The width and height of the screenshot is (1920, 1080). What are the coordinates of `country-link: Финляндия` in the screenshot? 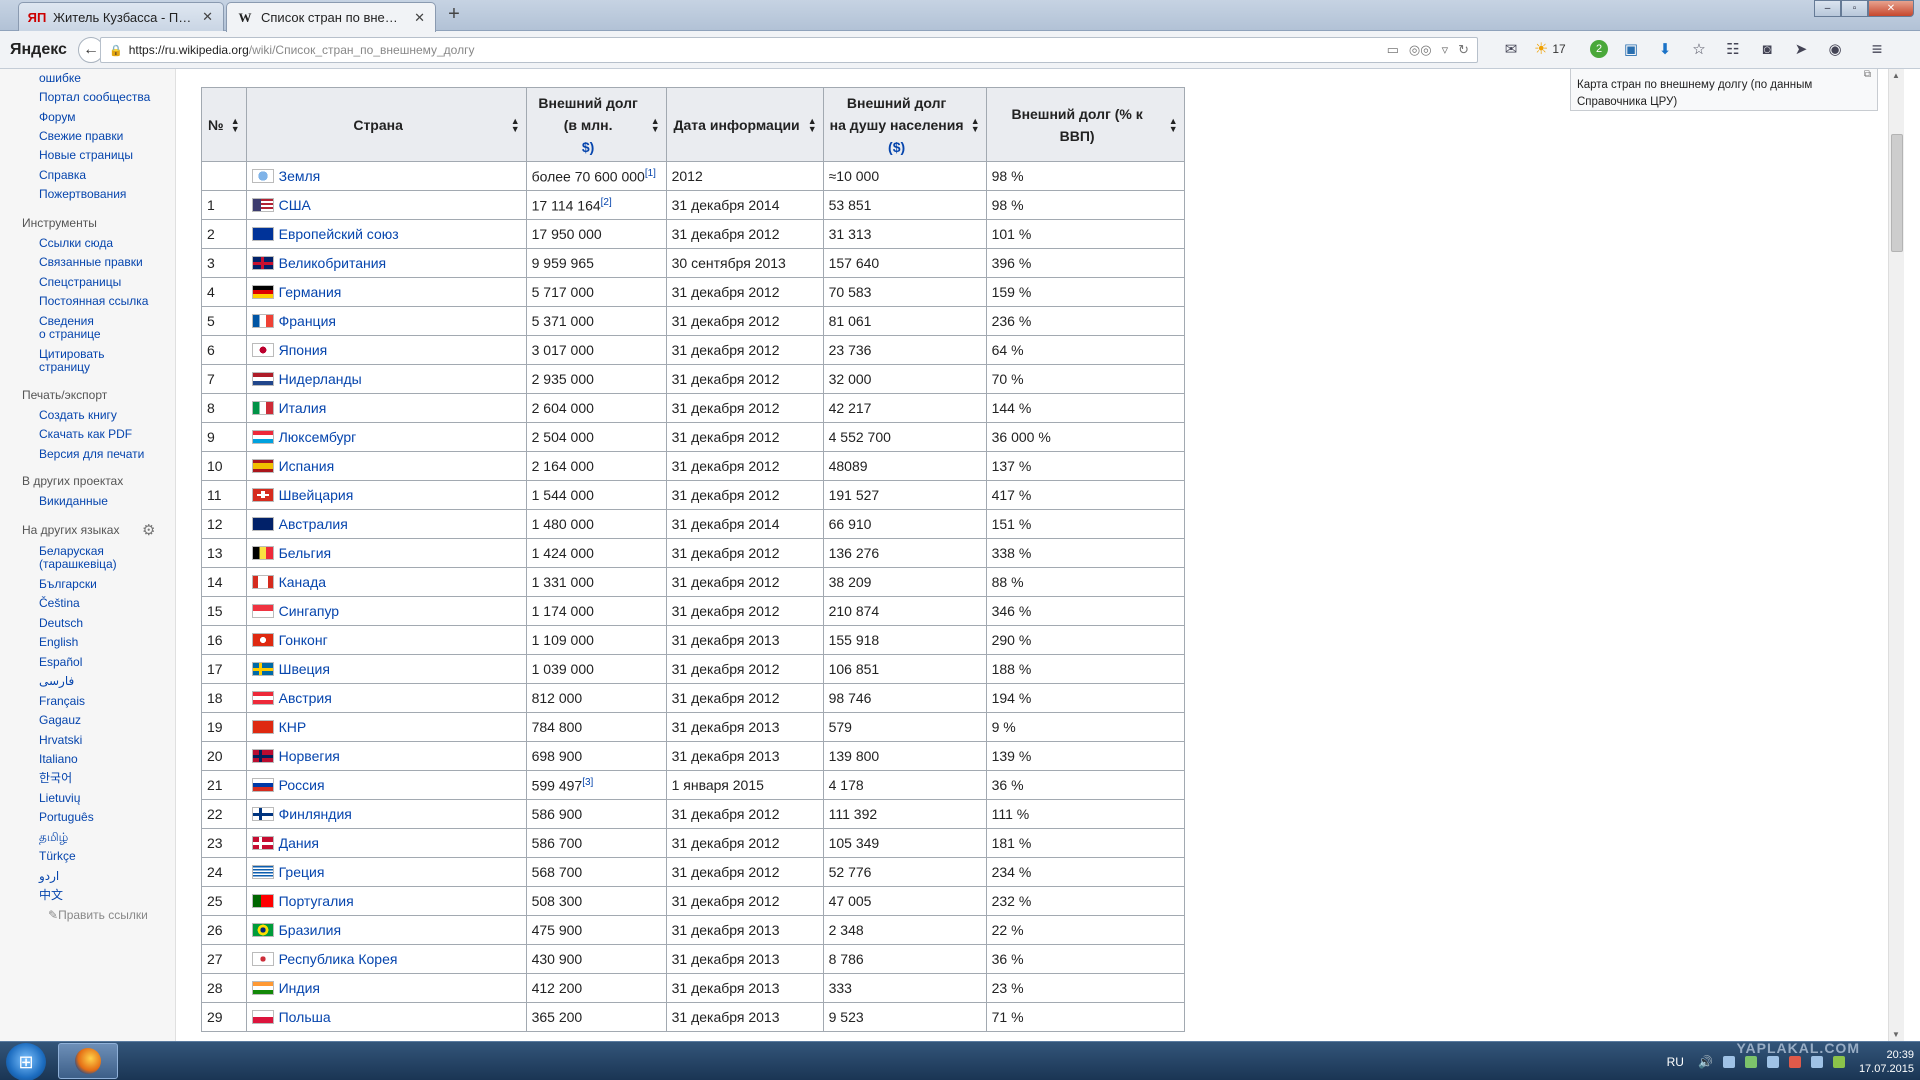 It's located at (315, 814).